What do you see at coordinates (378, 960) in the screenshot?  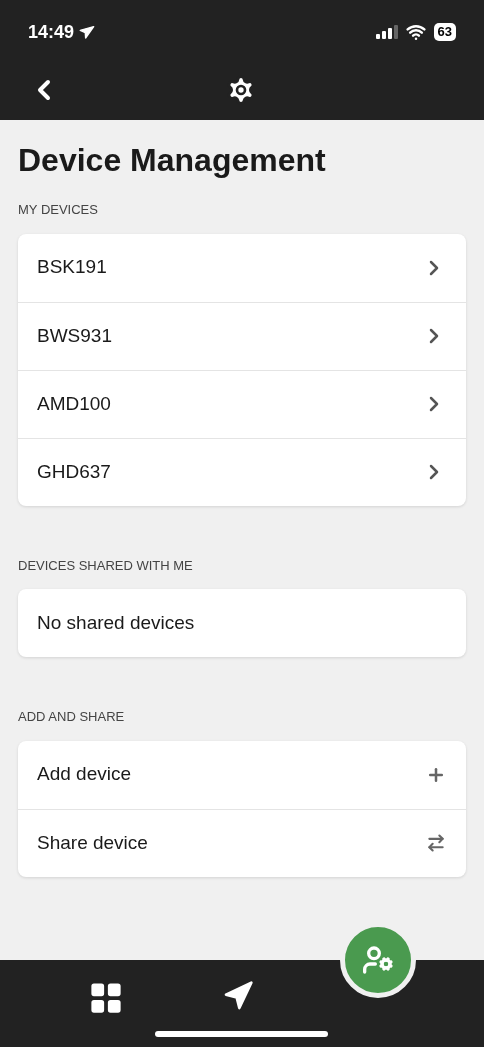 I see `user-gear-icon` at bounding box center [378, 960].